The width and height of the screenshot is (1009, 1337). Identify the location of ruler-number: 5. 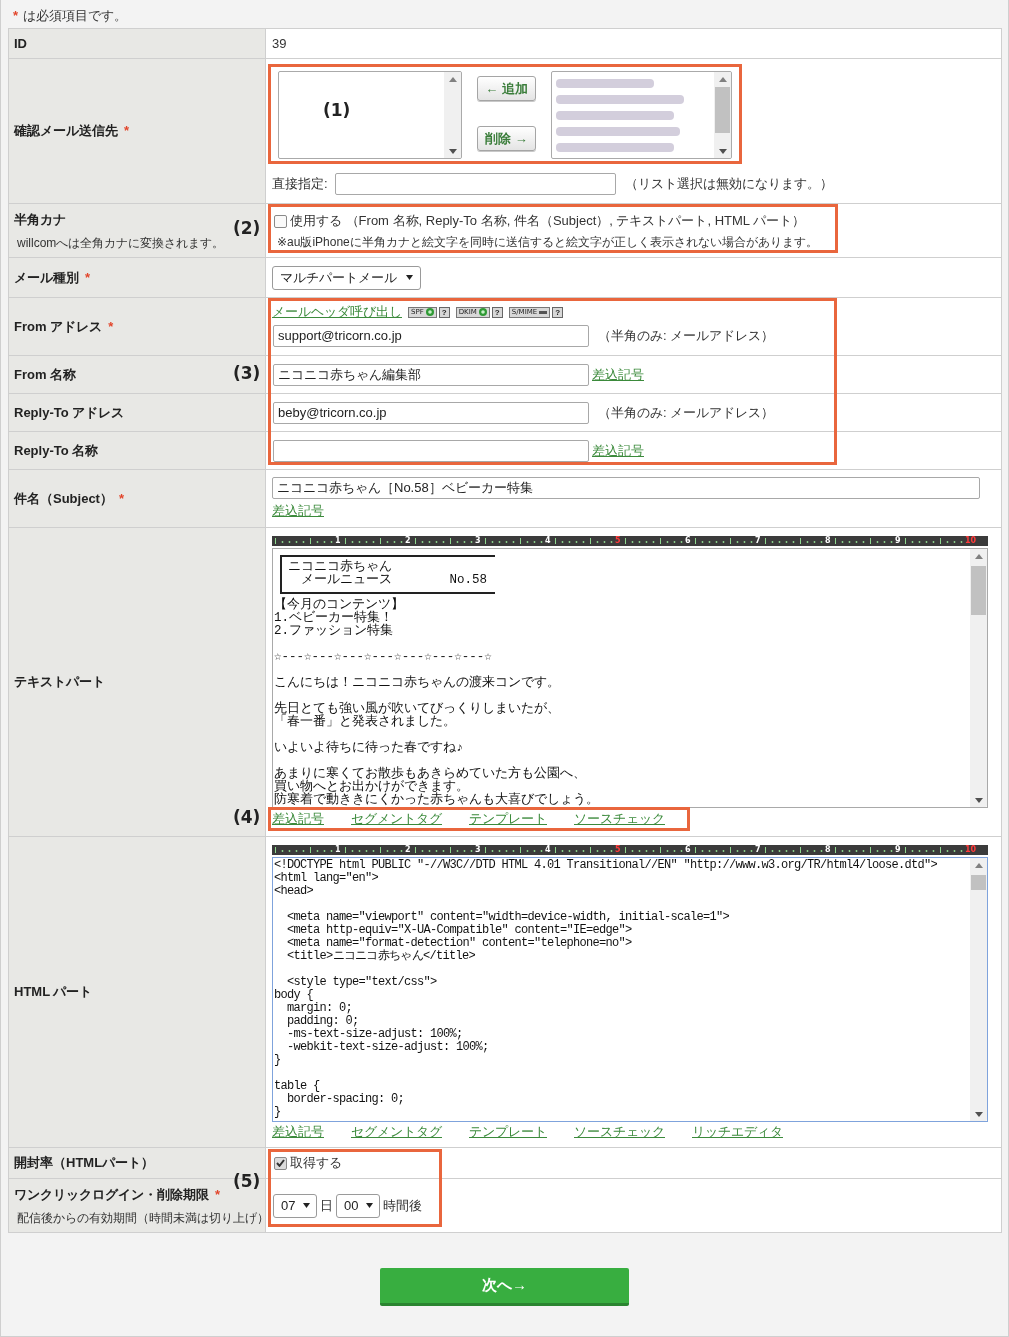
(618, 541).